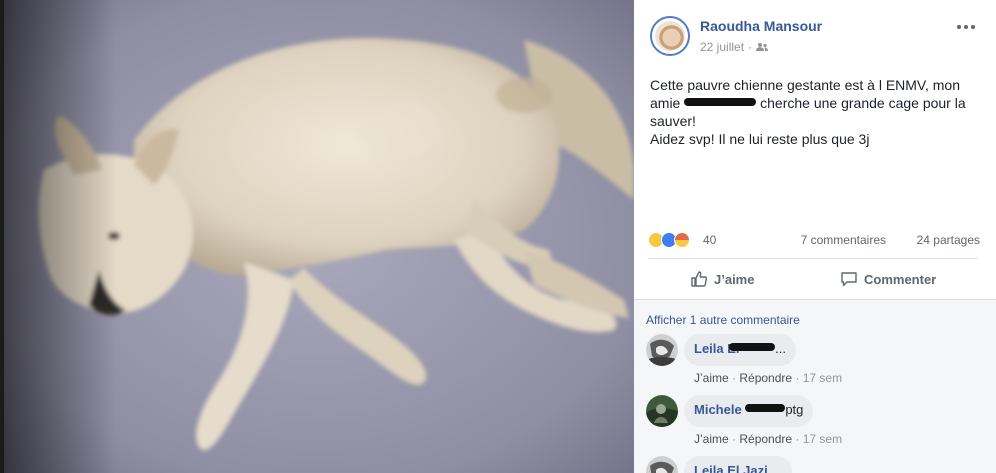 The height and width of the screenshot is (473, 996). Describe the element at coordinates (670, 36) in the screenshot. I see `author-avatar` at that location.